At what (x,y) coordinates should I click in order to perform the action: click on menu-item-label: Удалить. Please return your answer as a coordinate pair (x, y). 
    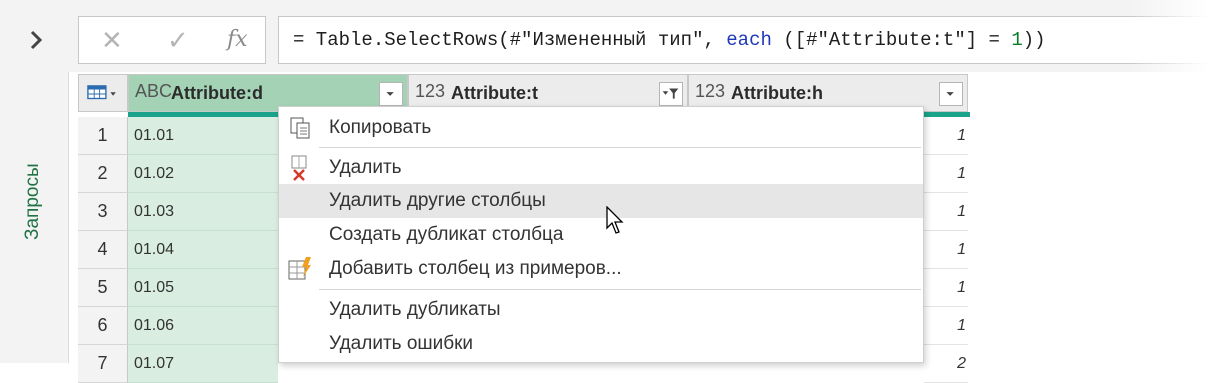
    Looking at the image, I should click on (365, 167).